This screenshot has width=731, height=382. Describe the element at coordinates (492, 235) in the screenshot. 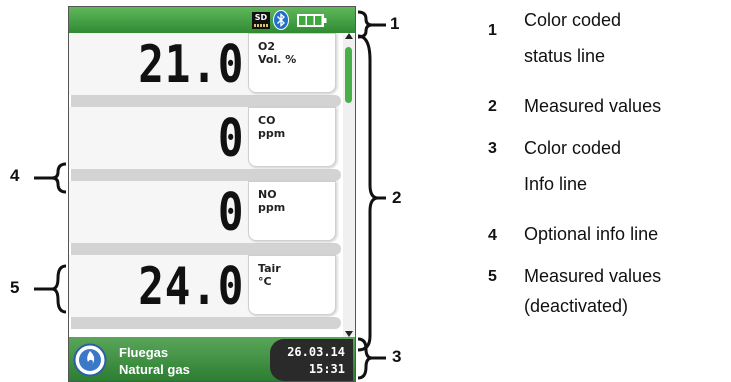

I see `legend-number: 4` at that location.